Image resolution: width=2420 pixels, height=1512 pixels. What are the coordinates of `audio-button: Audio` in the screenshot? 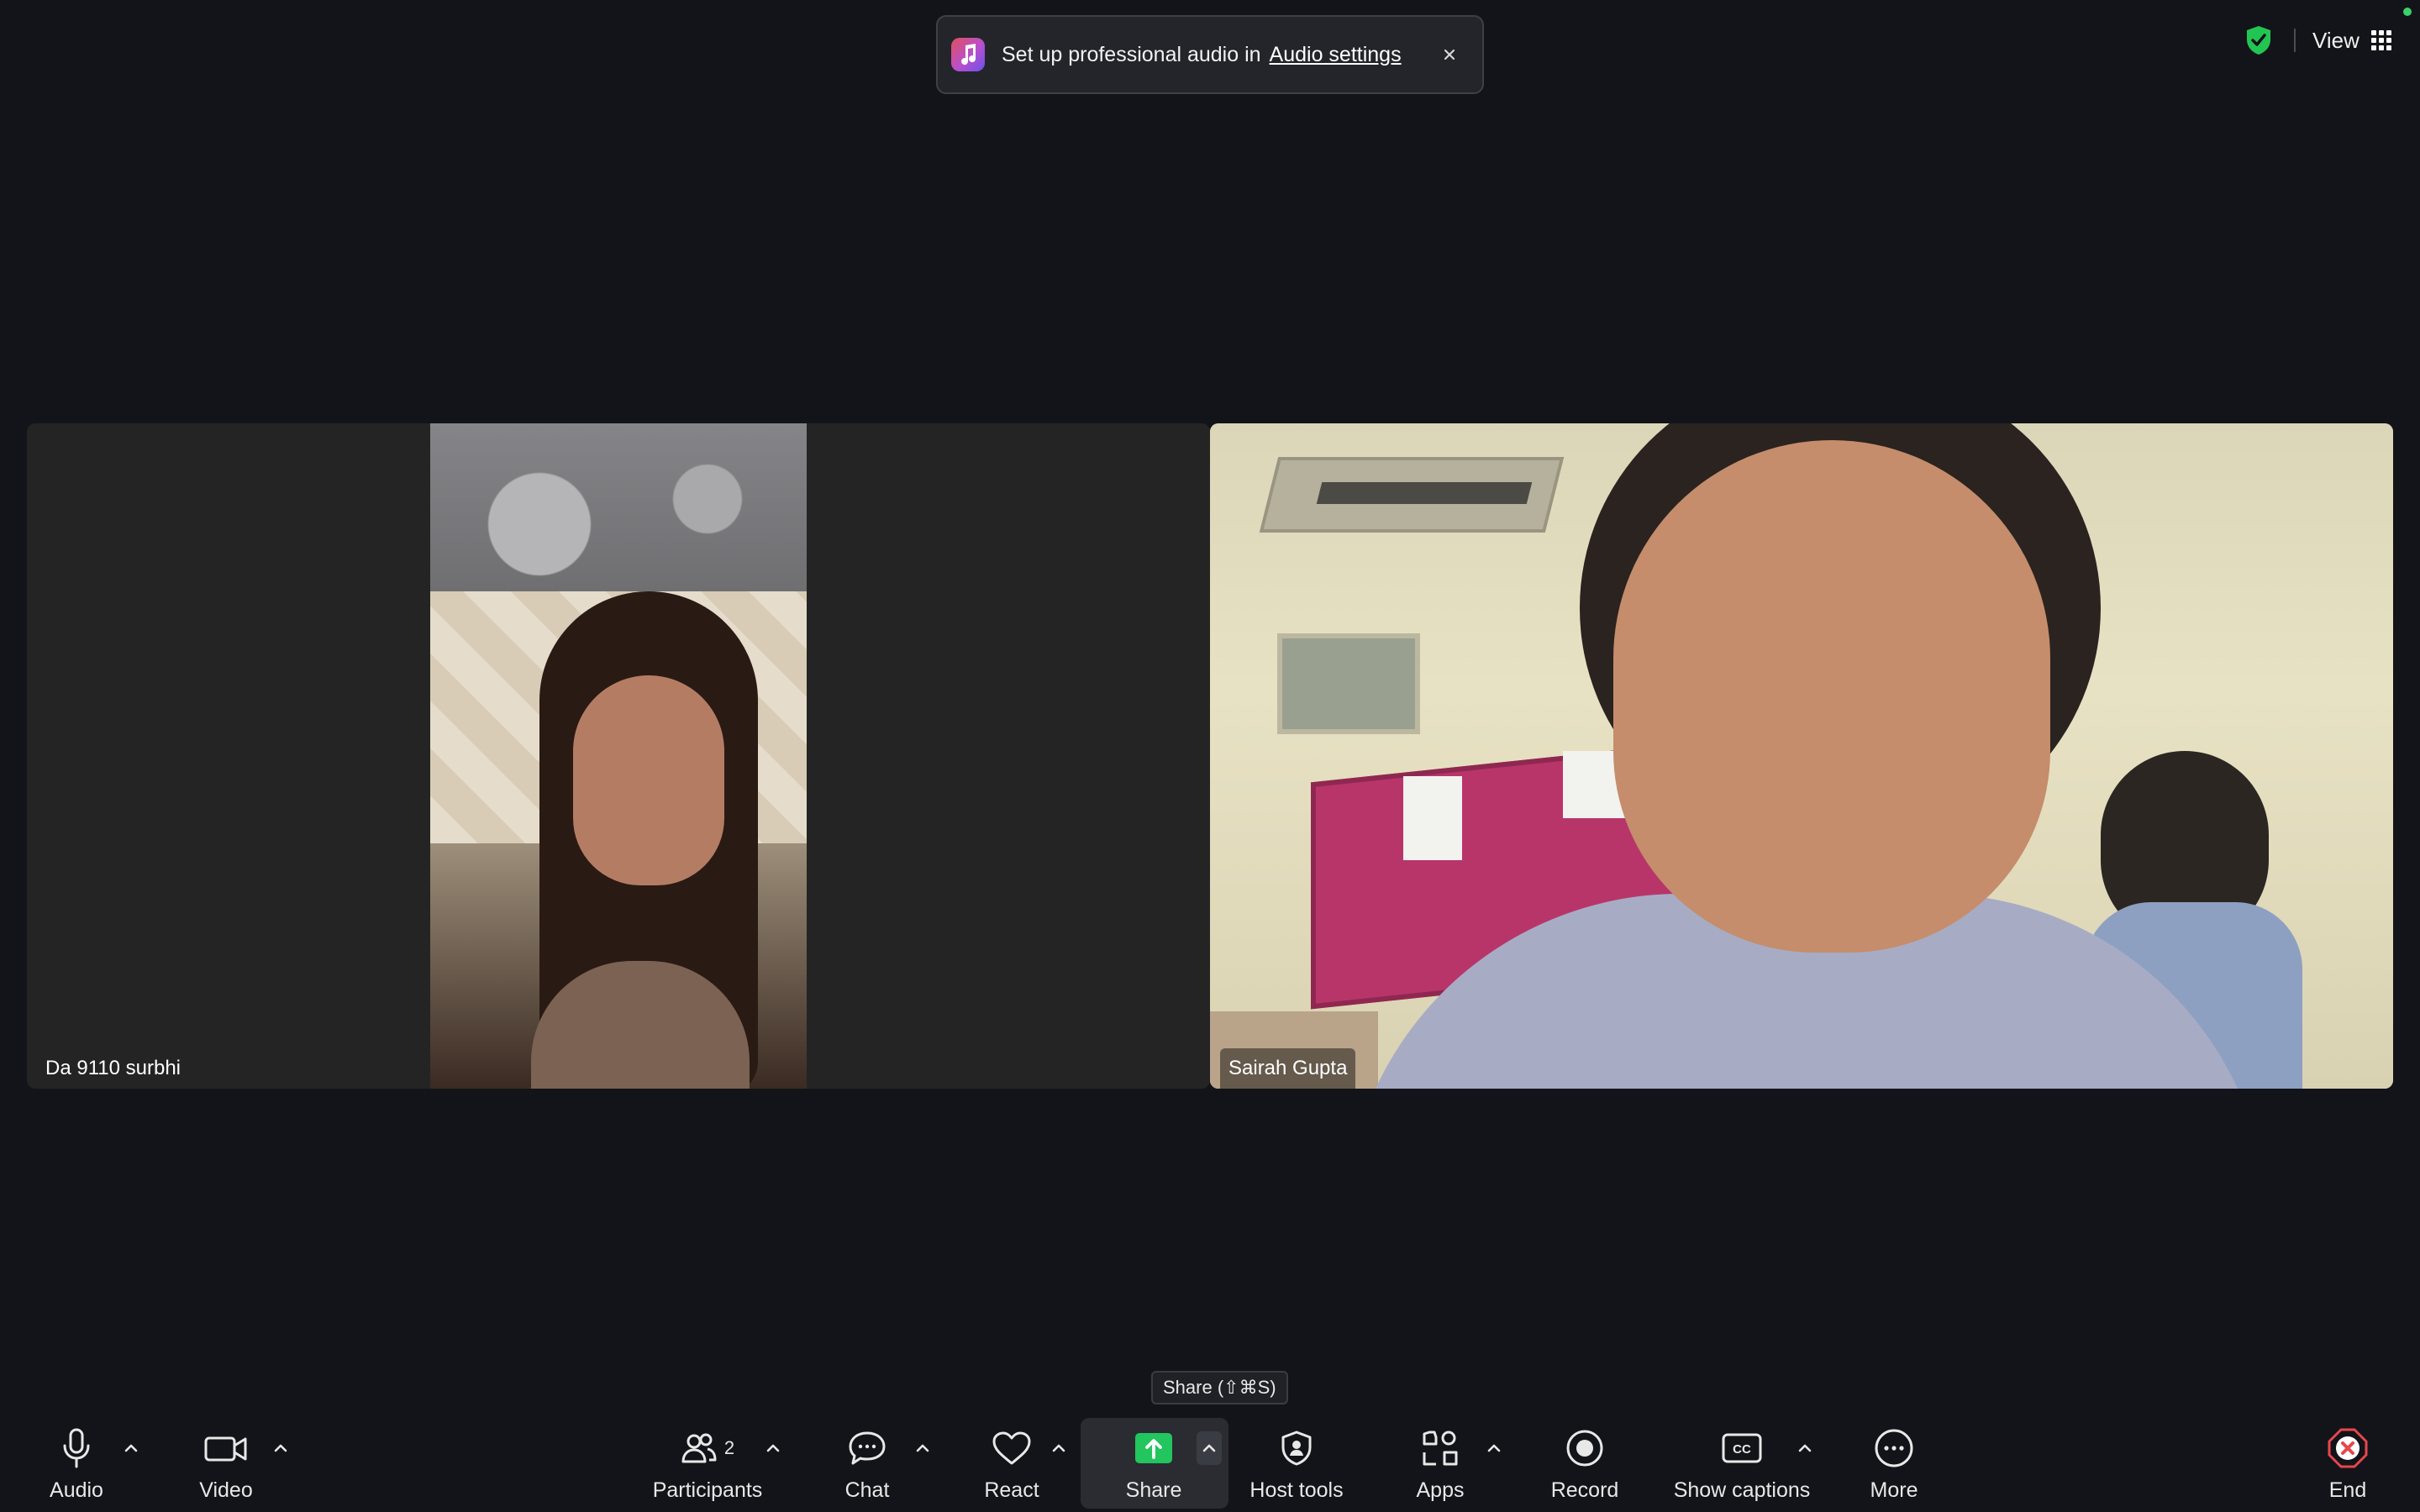 It's located at (77, 1463).